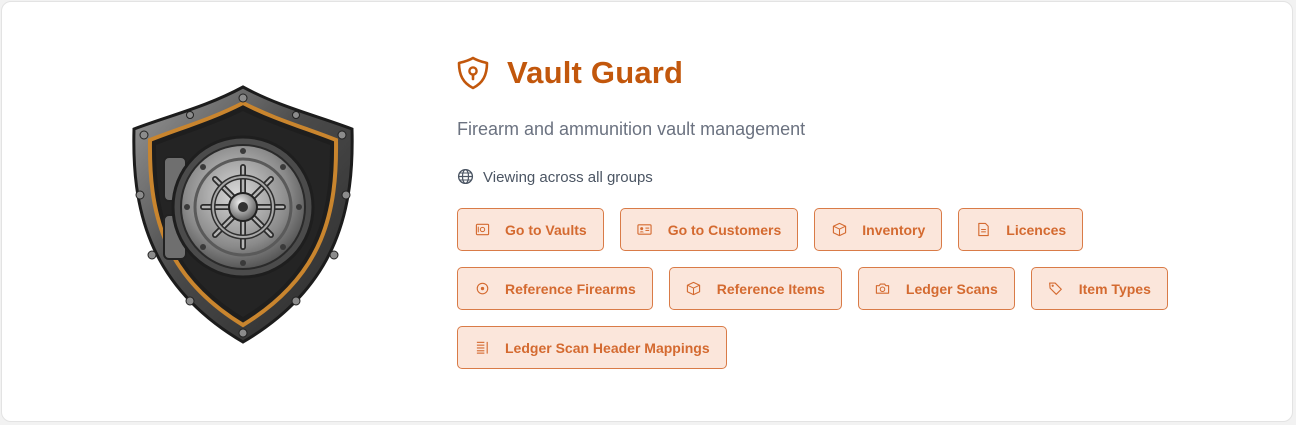 The width and height of the screenshot is (1296, 425). Describe the element at coordinates (1056, 289) in the screenshot. I see `tag-icon` at that location.